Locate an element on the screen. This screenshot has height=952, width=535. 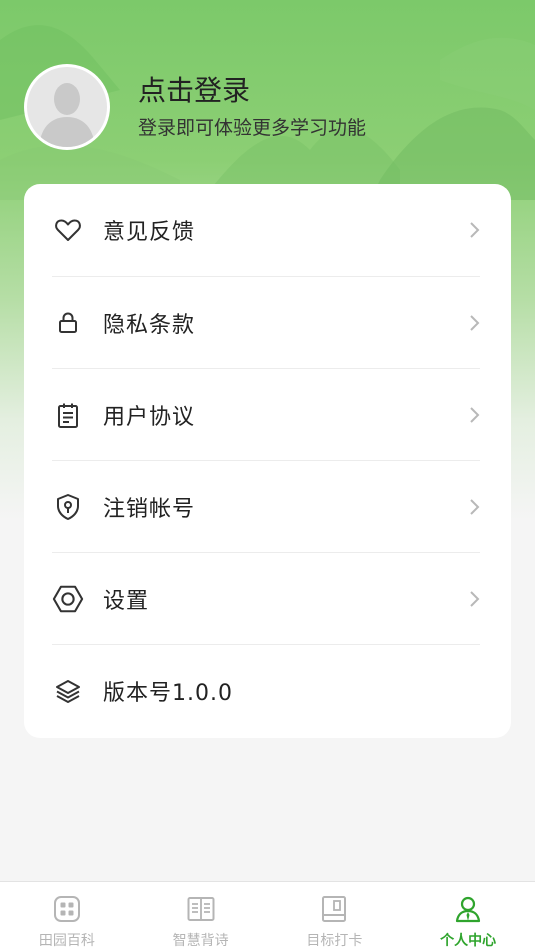
menu-item-label: 用户协议 is located at coordinates (149, 417).